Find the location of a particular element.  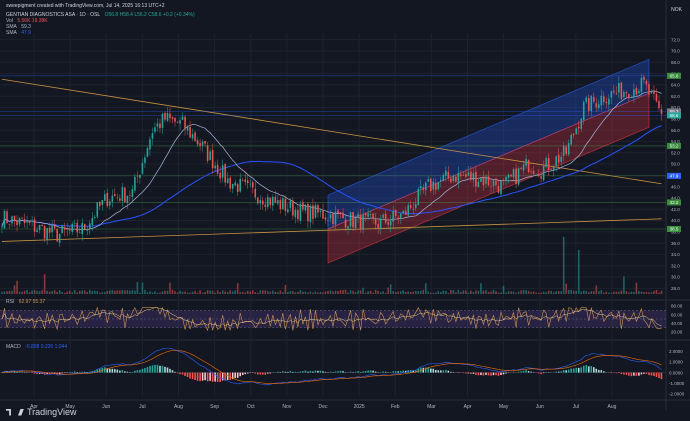

level-tag-label: 65.6 is located at coordinates (674, 76).